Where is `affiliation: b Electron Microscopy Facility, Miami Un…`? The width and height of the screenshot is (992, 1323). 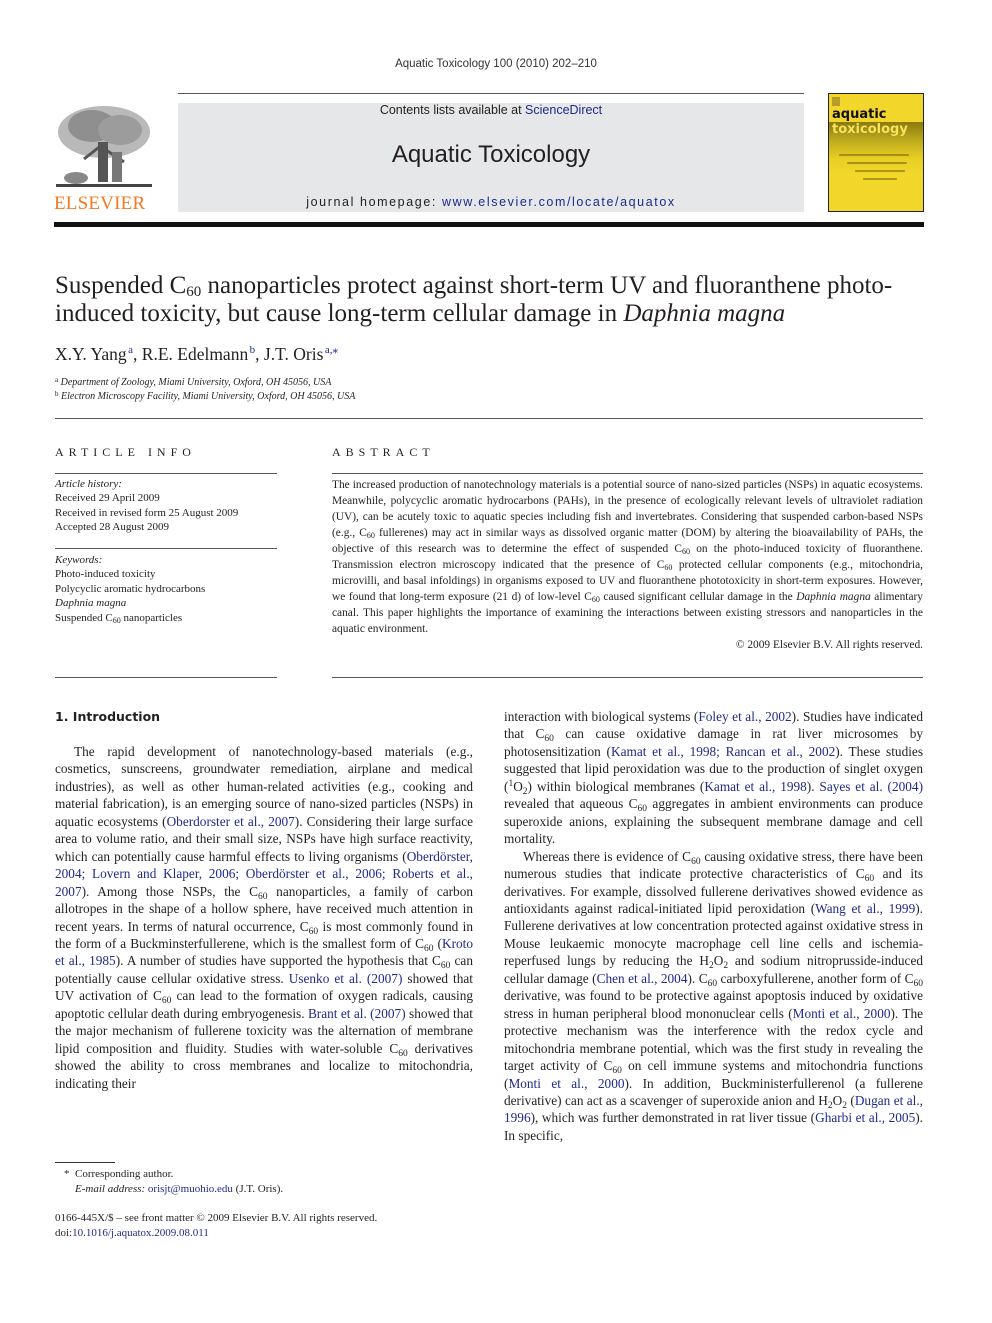
affiliation: b Electron Microscopy Facility, Miami Un… is located at coordinates (205, 396).